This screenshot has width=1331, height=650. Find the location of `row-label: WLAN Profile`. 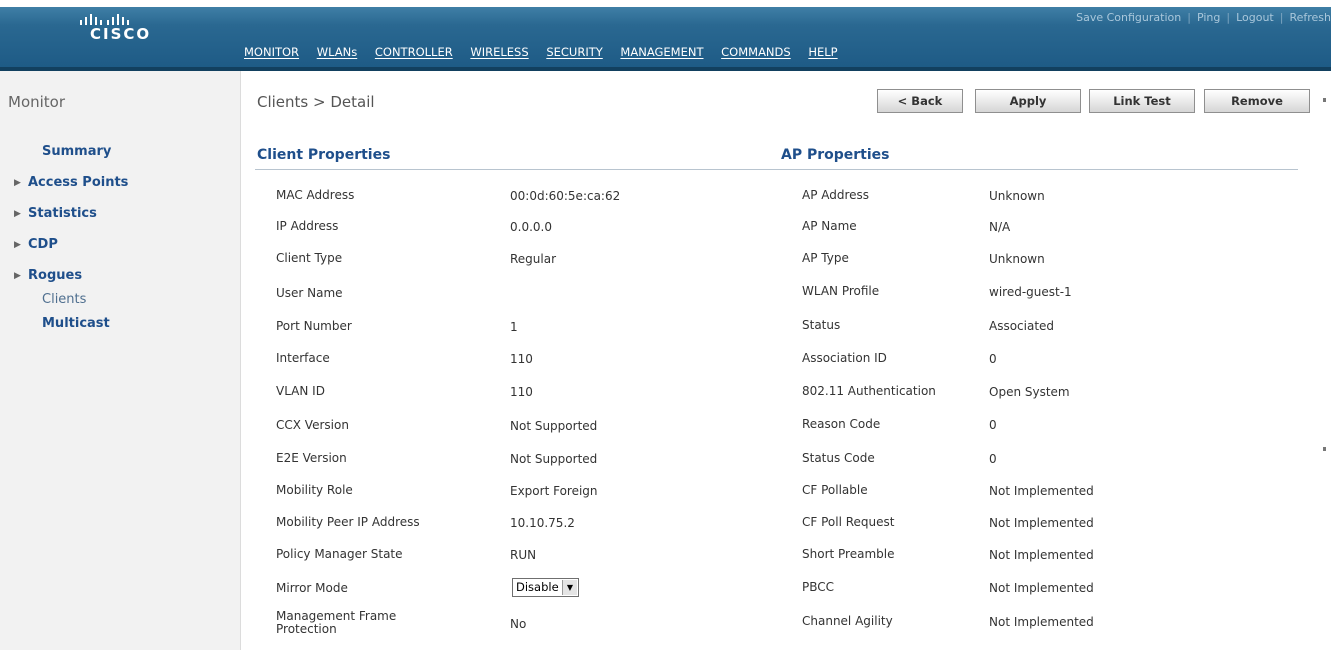

row-label: WLAN Profile is located at coordinates (841, 291).